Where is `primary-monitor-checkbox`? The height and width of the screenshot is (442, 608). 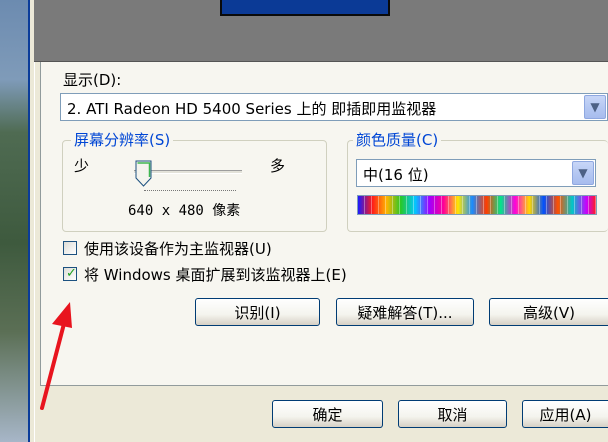 primary-monitor-checkbox is located at coordinates (70, 248).